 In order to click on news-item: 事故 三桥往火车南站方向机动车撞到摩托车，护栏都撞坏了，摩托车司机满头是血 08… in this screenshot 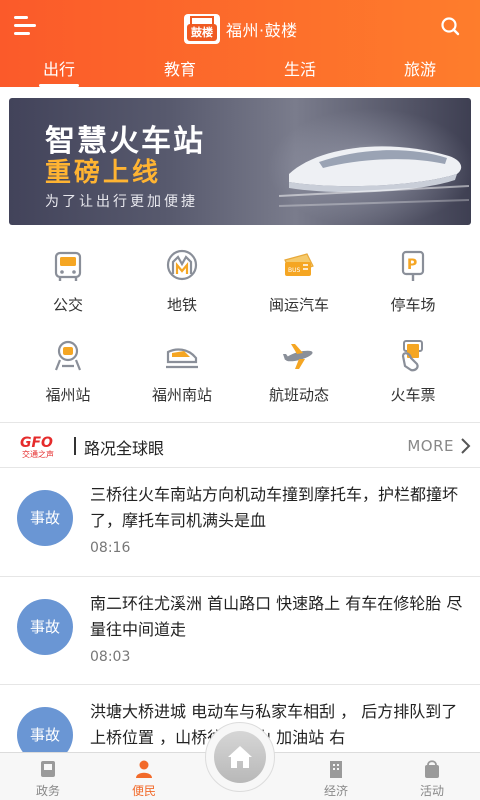, I will do `click(240, 521)`.